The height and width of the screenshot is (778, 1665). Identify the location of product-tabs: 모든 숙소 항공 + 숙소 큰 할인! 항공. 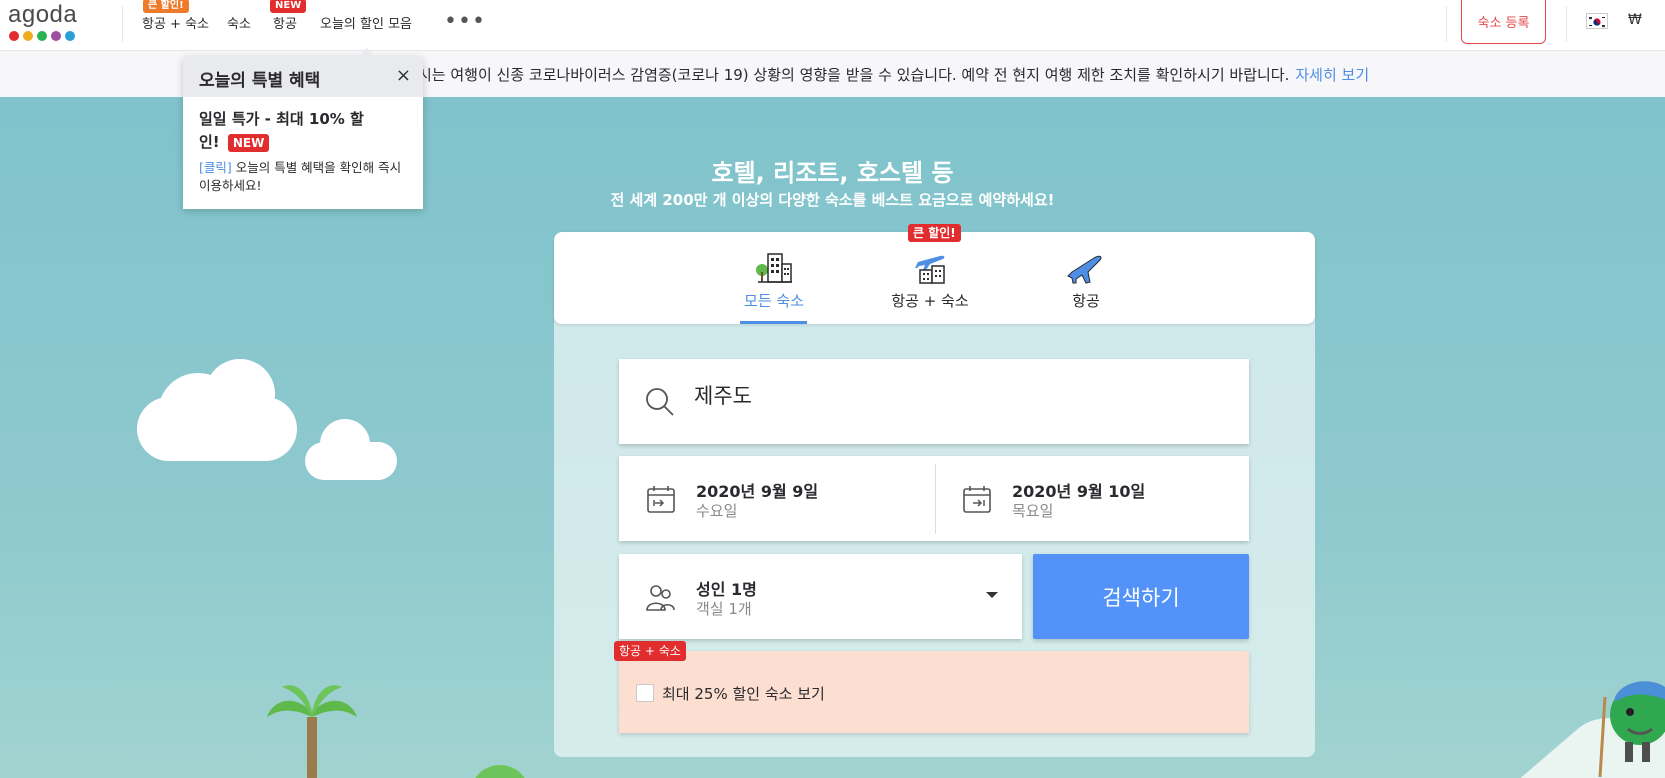
(934, 274).